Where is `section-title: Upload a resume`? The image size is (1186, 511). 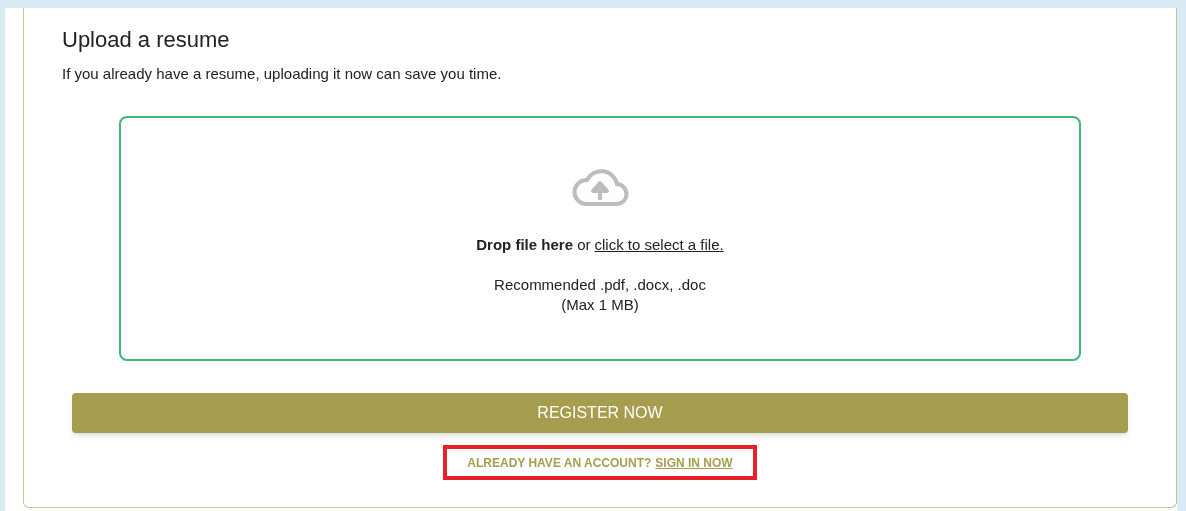 section-title: Upload a resume is located at coordinates (146, 40).